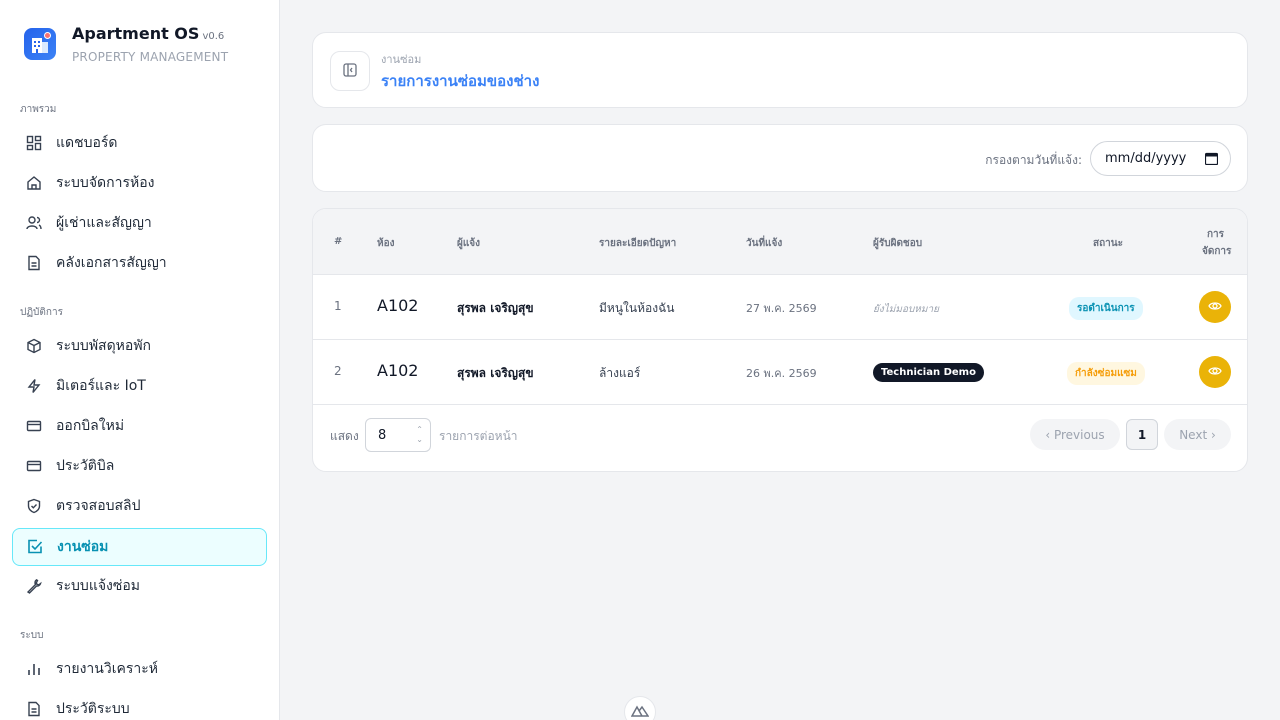 The height and width of the screenshot is (720, 1280). I want to click on app-subtitle: PROPERTY MANAGEMENT, so click(150, 57).